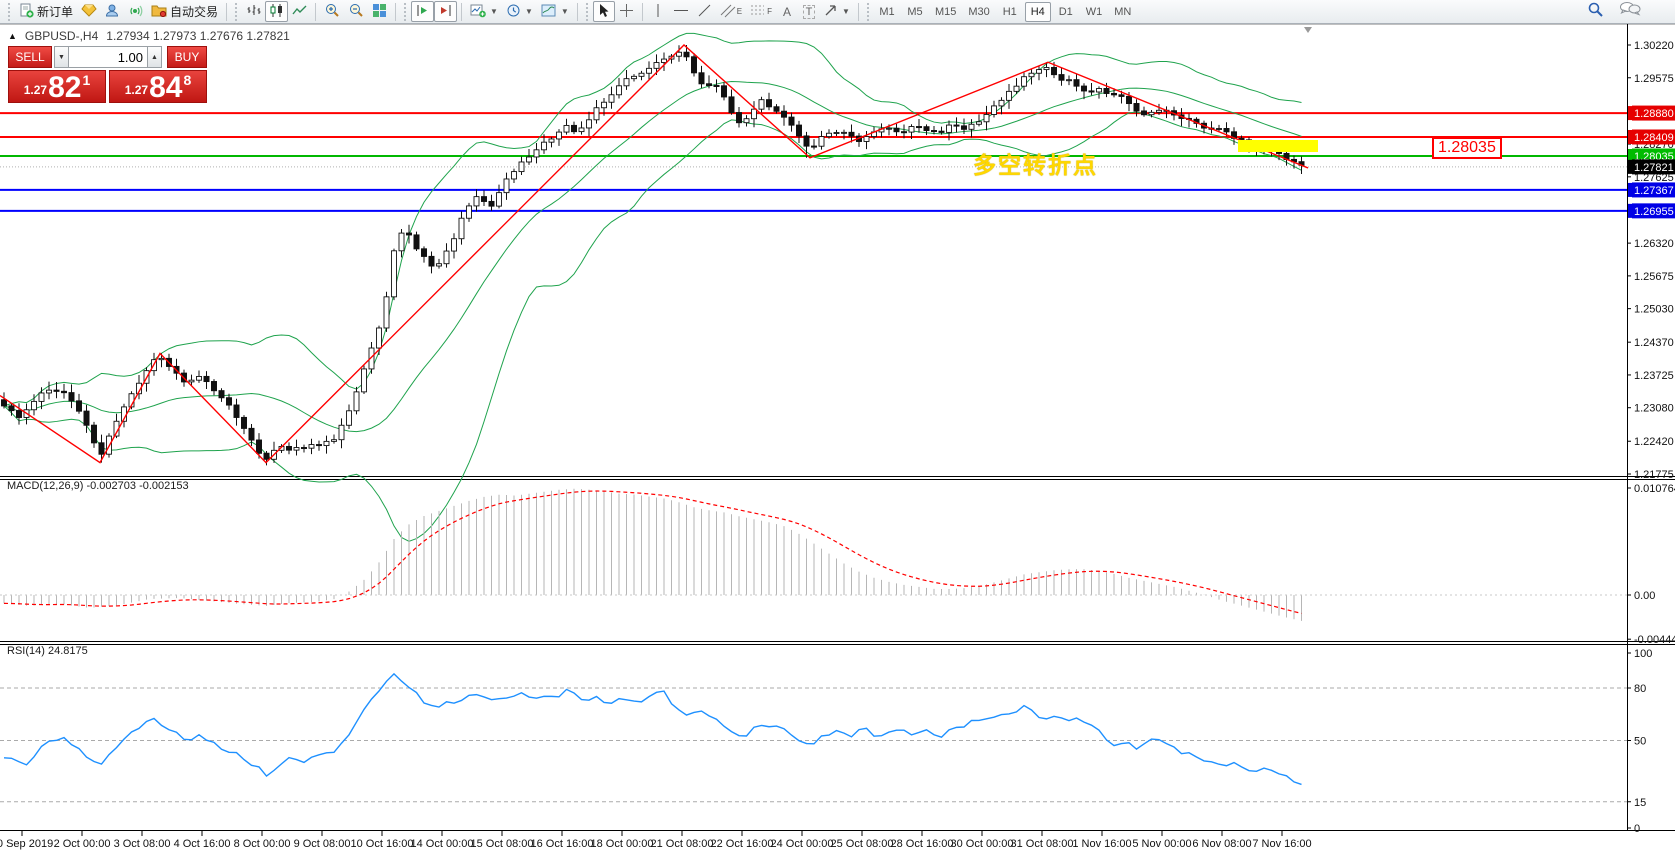  What do you see at coordinates (484, 11) in the screenshot?
I see `indicators-button: ▼` at bounding box center [484, 11].